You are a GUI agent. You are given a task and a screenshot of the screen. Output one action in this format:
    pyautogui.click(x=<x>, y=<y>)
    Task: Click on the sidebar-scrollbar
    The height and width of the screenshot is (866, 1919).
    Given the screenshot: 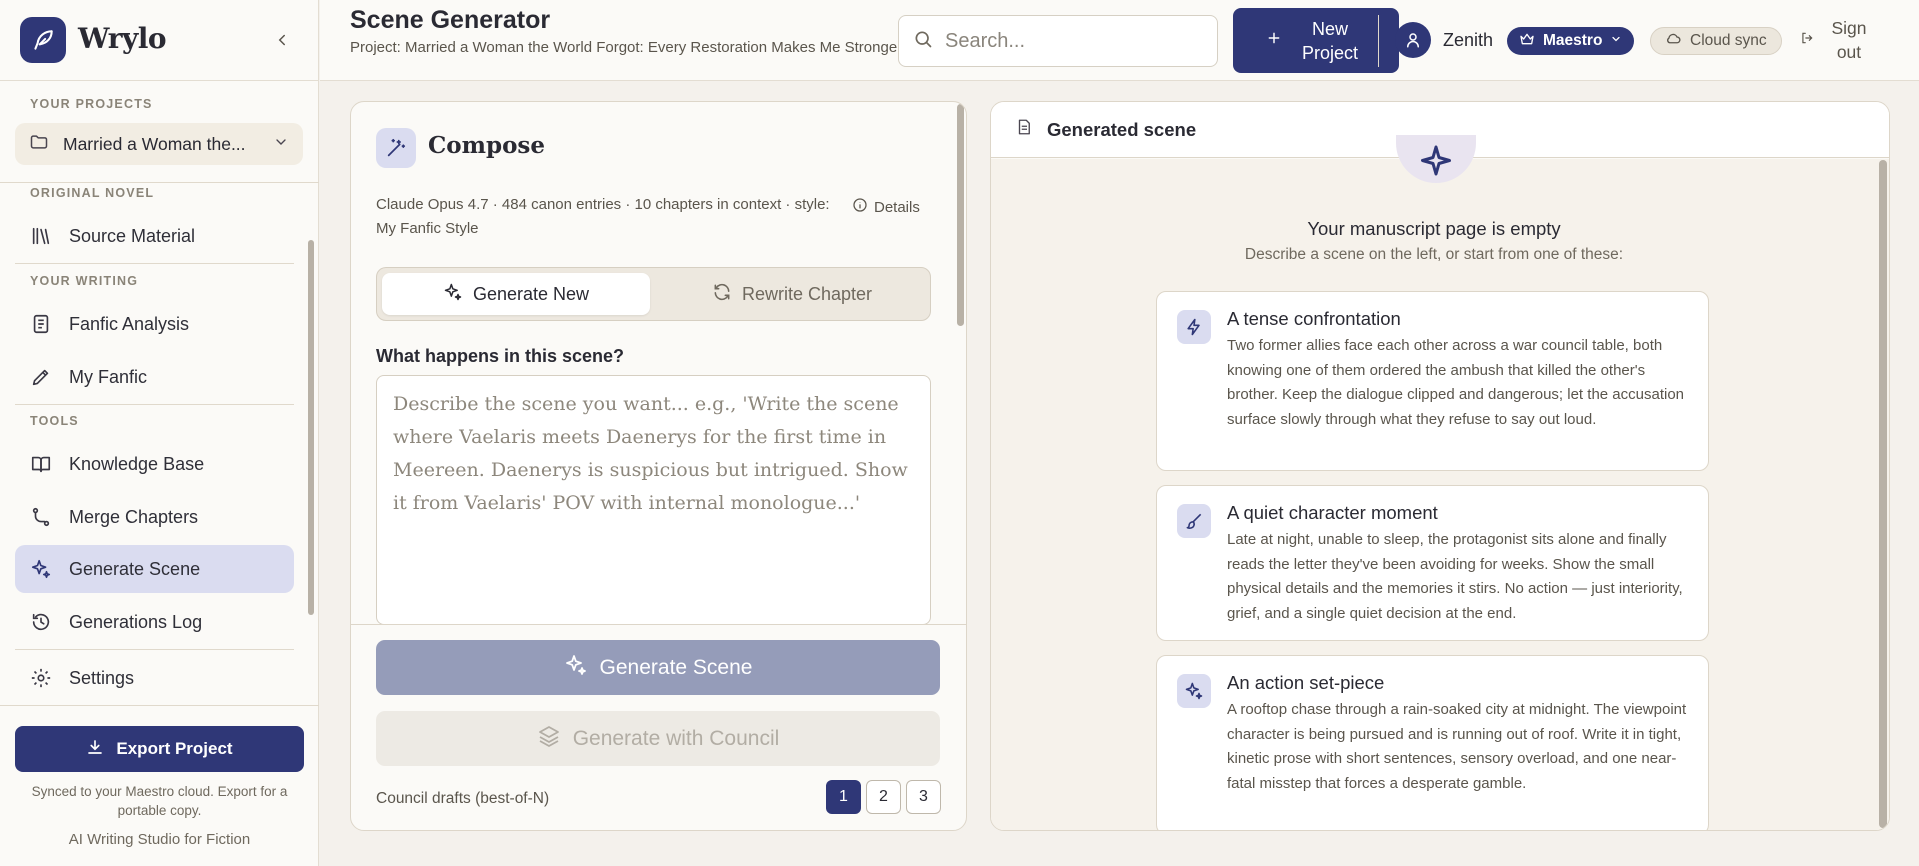 What is the action you would take?
    pyautogui.click(x=311, y=427)
    